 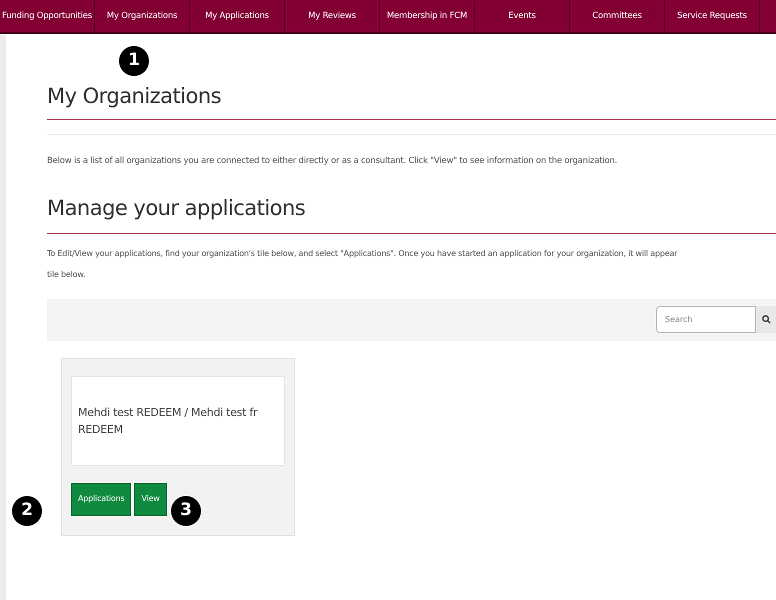 I want to click on callout-marker: 1, so click(x=134, y=61).